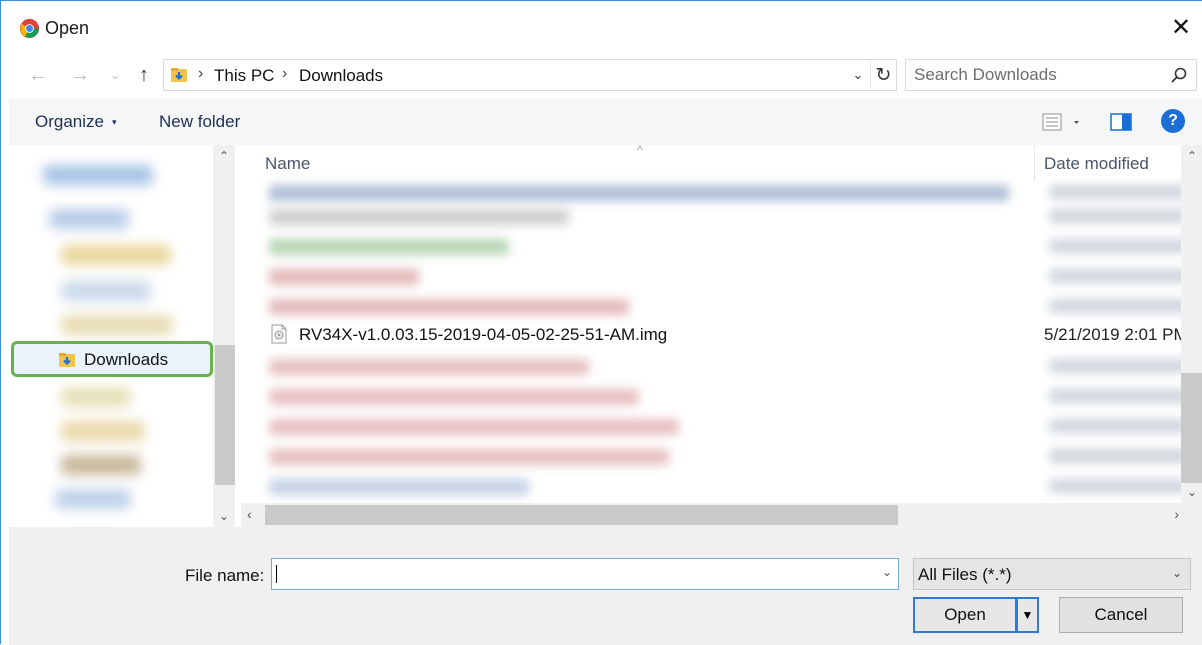 The width and height of the screenshot is (1202, 645). Describe the element at coordinates (69, 121) in the screenshot. I see `organize-label: Organize` at that location.